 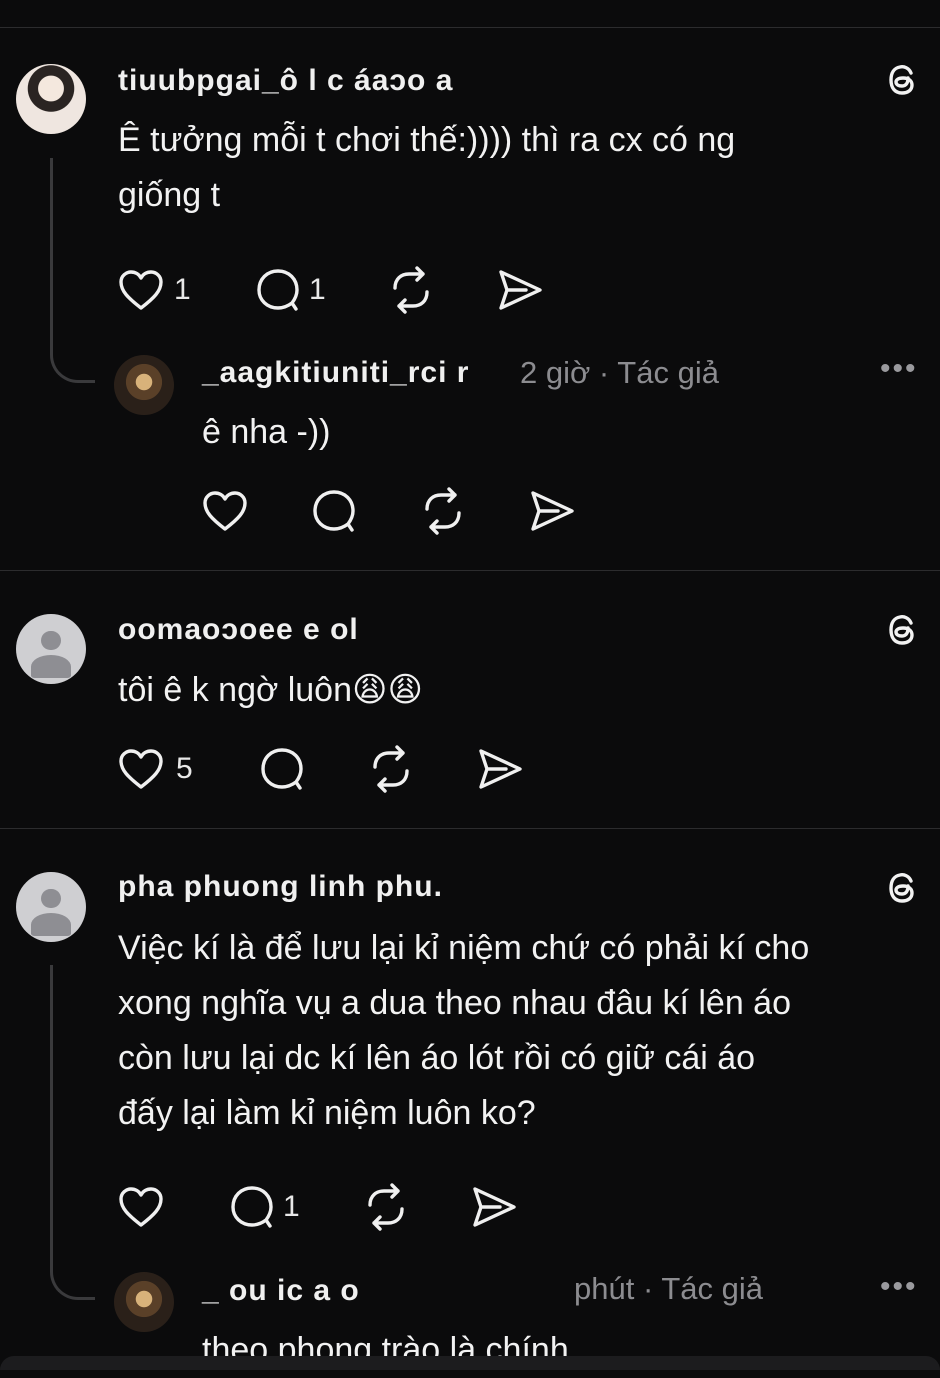 I want to click on username: oomaoɔoee e ol, so click(x=238, y=630).